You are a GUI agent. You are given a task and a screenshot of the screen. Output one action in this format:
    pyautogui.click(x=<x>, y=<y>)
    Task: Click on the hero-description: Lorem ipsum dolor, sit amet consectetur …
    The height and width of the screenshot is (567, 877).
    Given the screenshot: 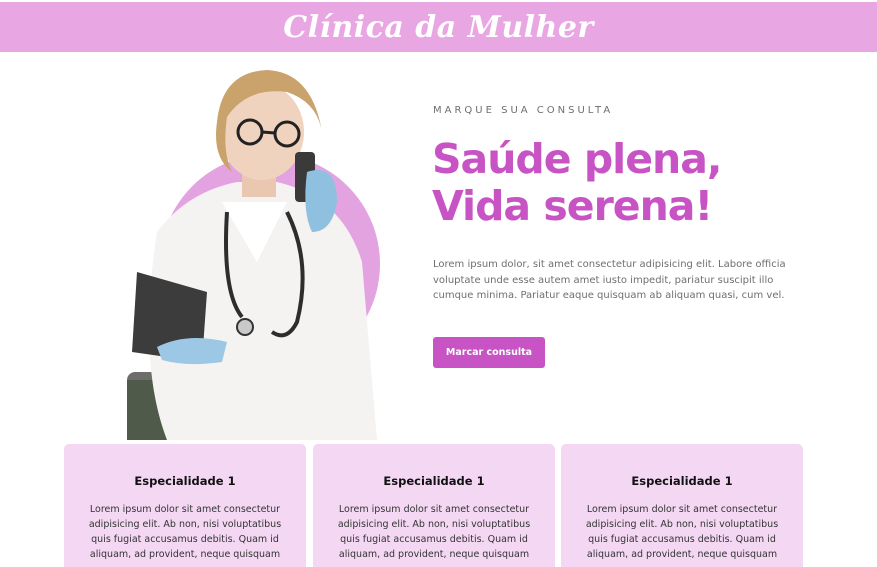 What is the action you would take?
    pyautogui.click(x=609, y=280)
    